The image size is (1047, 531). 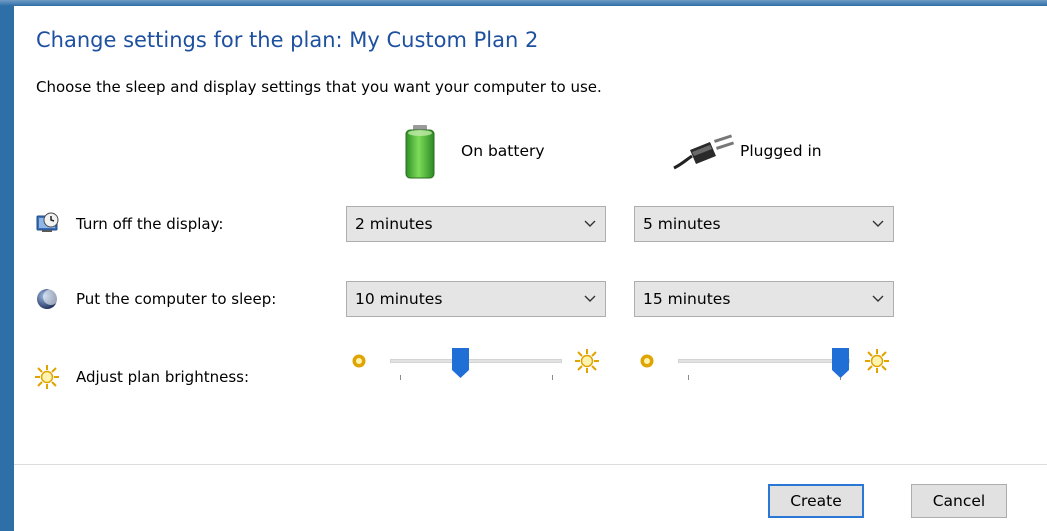 I want to click on brightness-plugged-slider, so click(x=764, y=367).